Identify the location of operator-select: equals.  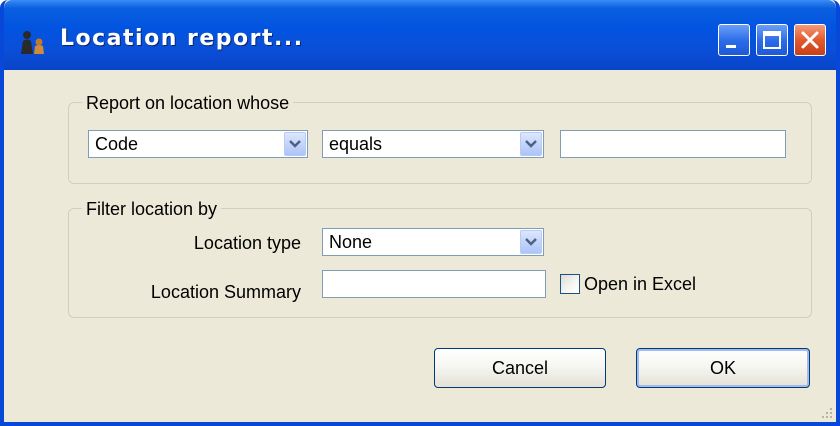
(433, 144).